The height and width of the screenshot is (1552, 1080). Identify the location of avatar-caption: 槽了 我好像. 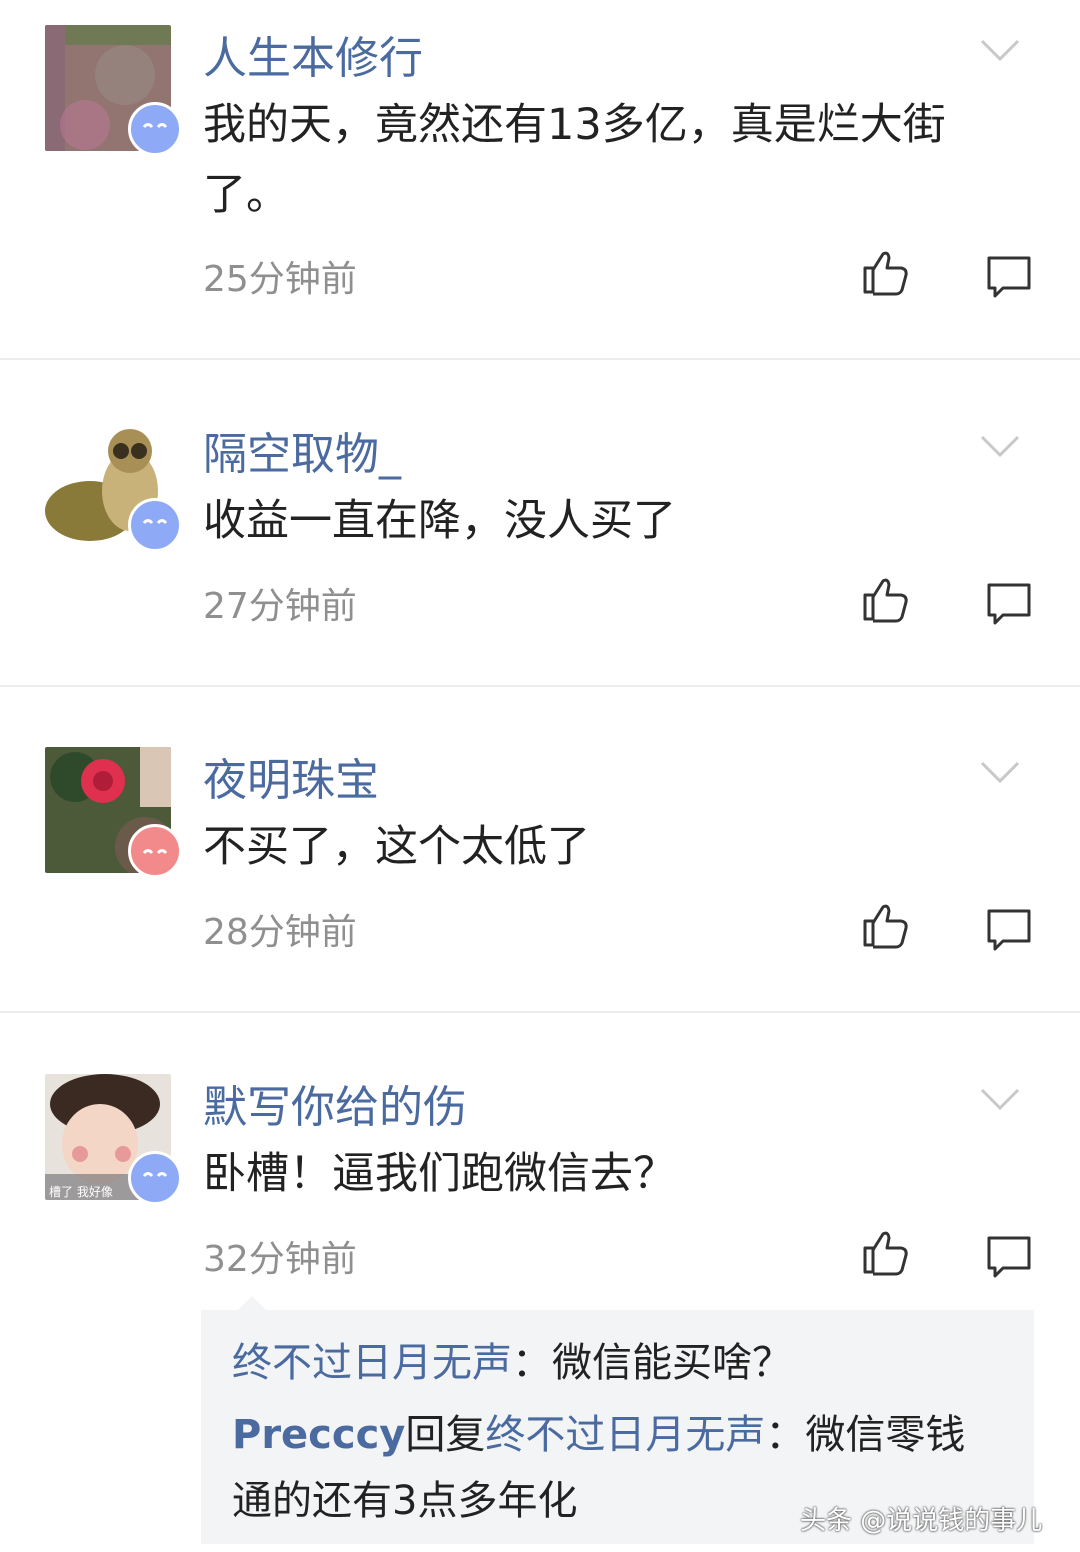
(81, 1192).